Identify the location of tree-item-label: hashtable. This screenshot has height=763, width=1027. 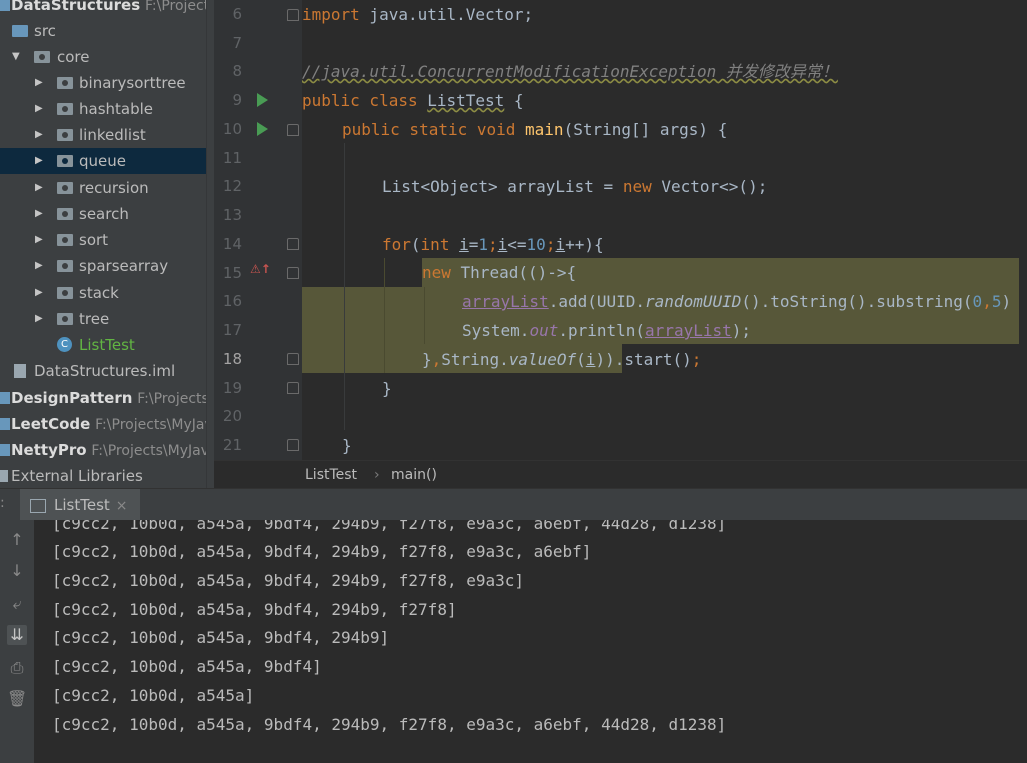
(116, 109).